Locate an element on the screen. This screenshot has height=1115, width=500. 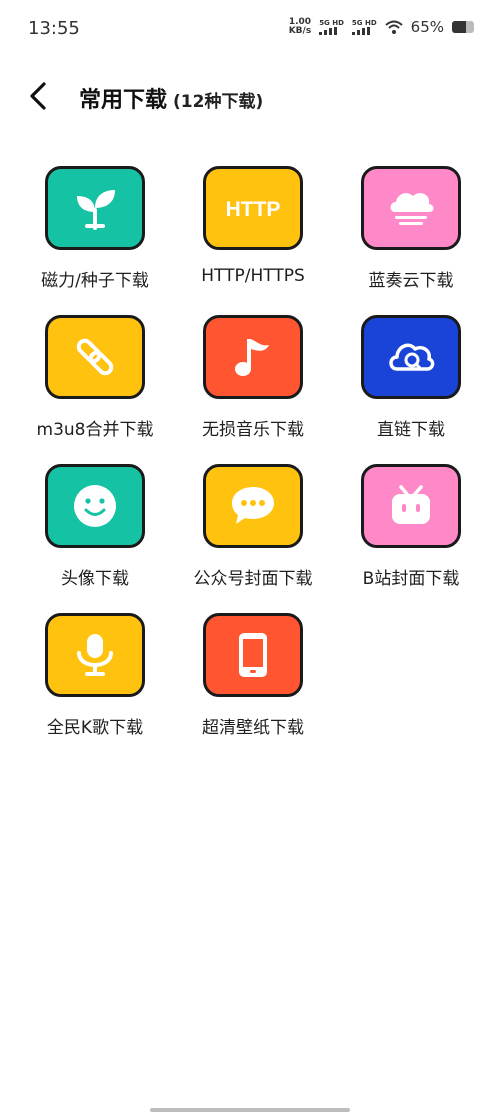
sim1-label: 5G HD is located at coordinates (331, 23).